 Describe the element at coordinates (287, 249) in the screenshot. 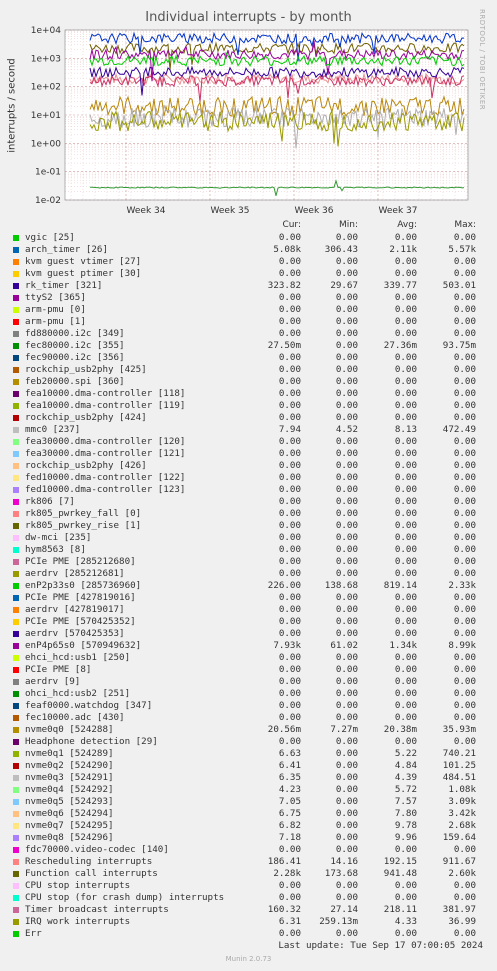

I see `legend-value-cur: 5.08k` at that location.